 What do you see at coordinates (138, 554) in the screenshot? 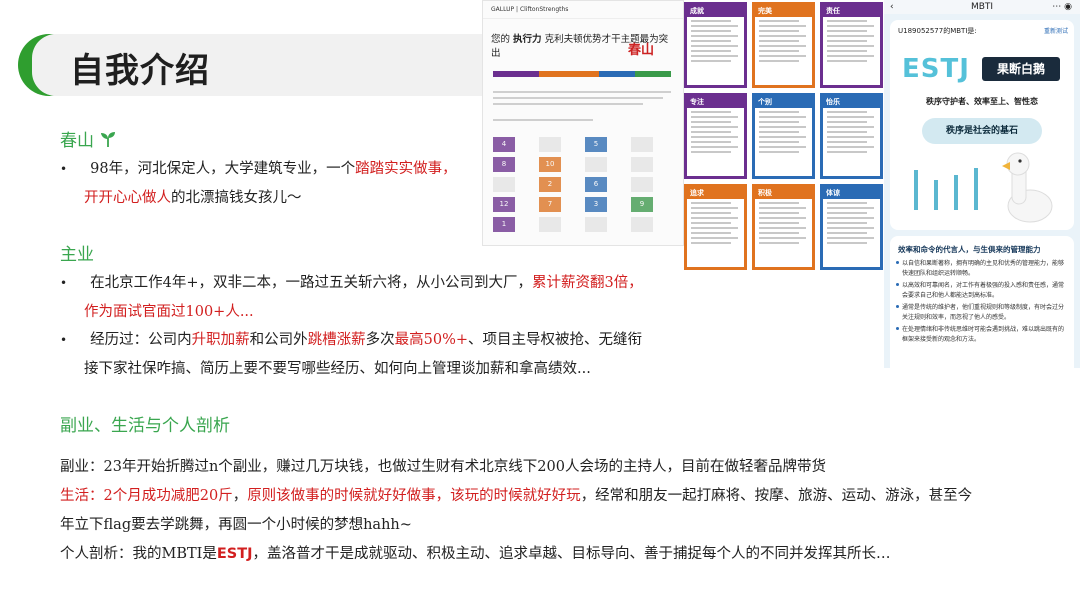
I see `text-run: 个人剖析：我的MBTI是` at bounding box center [138, 554].